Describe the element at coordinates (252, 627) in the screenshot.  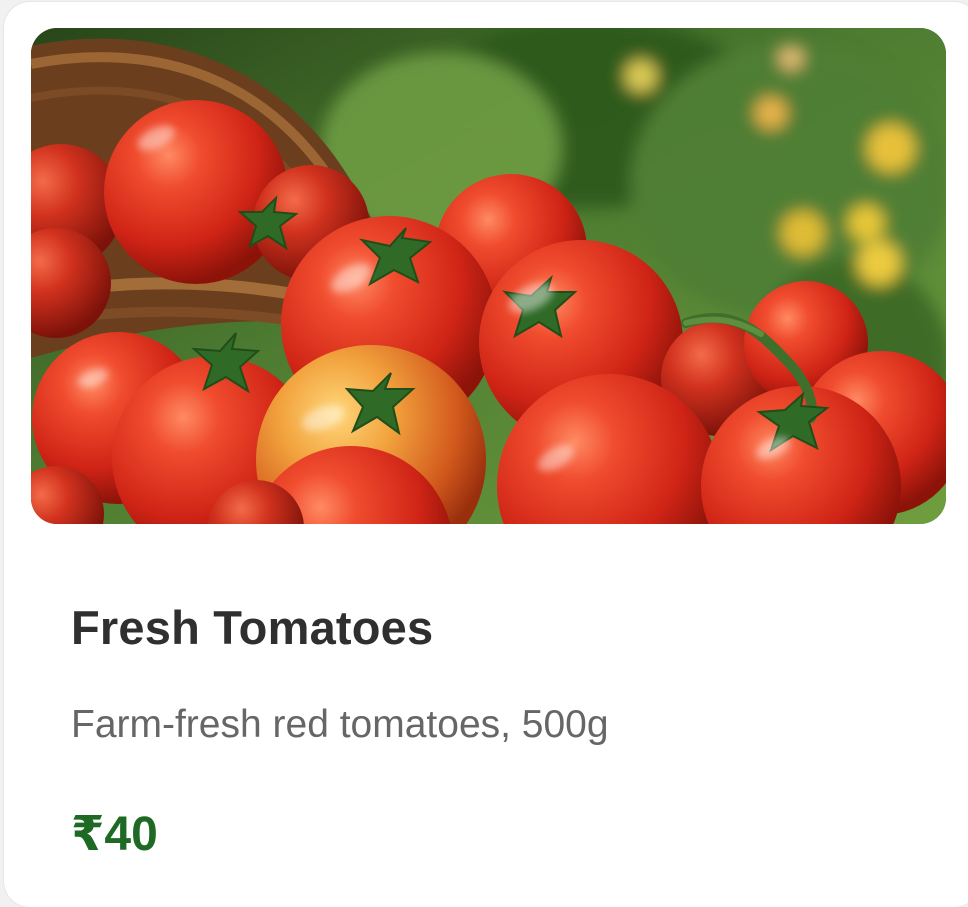
I see `product-title: Fresh Tomatoes` at that location.